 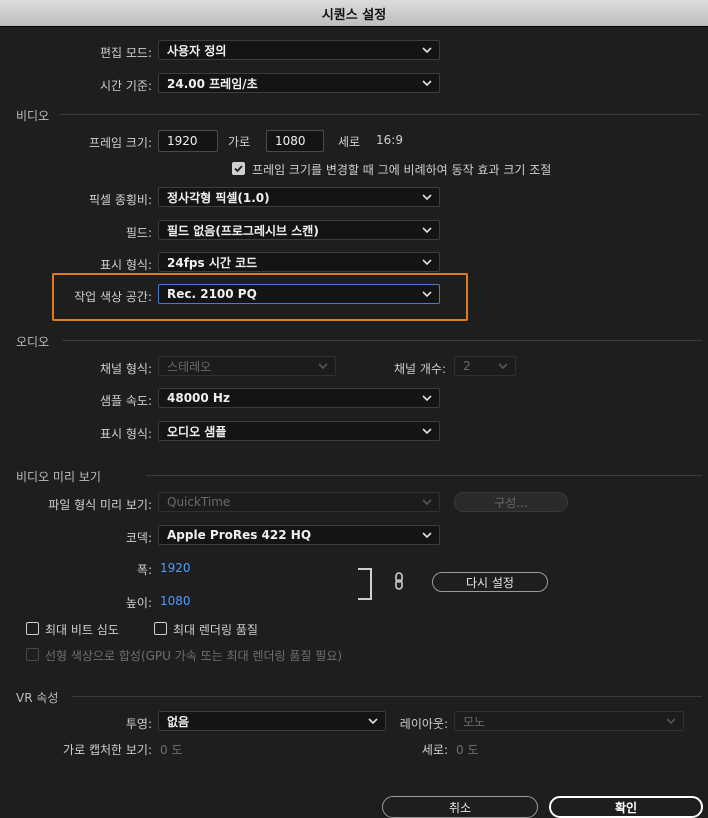 What do you see at coordinates (423, 724) in the screenshot?
I see `layout-label: 레이아웃:` at bounding box center [423, 724].